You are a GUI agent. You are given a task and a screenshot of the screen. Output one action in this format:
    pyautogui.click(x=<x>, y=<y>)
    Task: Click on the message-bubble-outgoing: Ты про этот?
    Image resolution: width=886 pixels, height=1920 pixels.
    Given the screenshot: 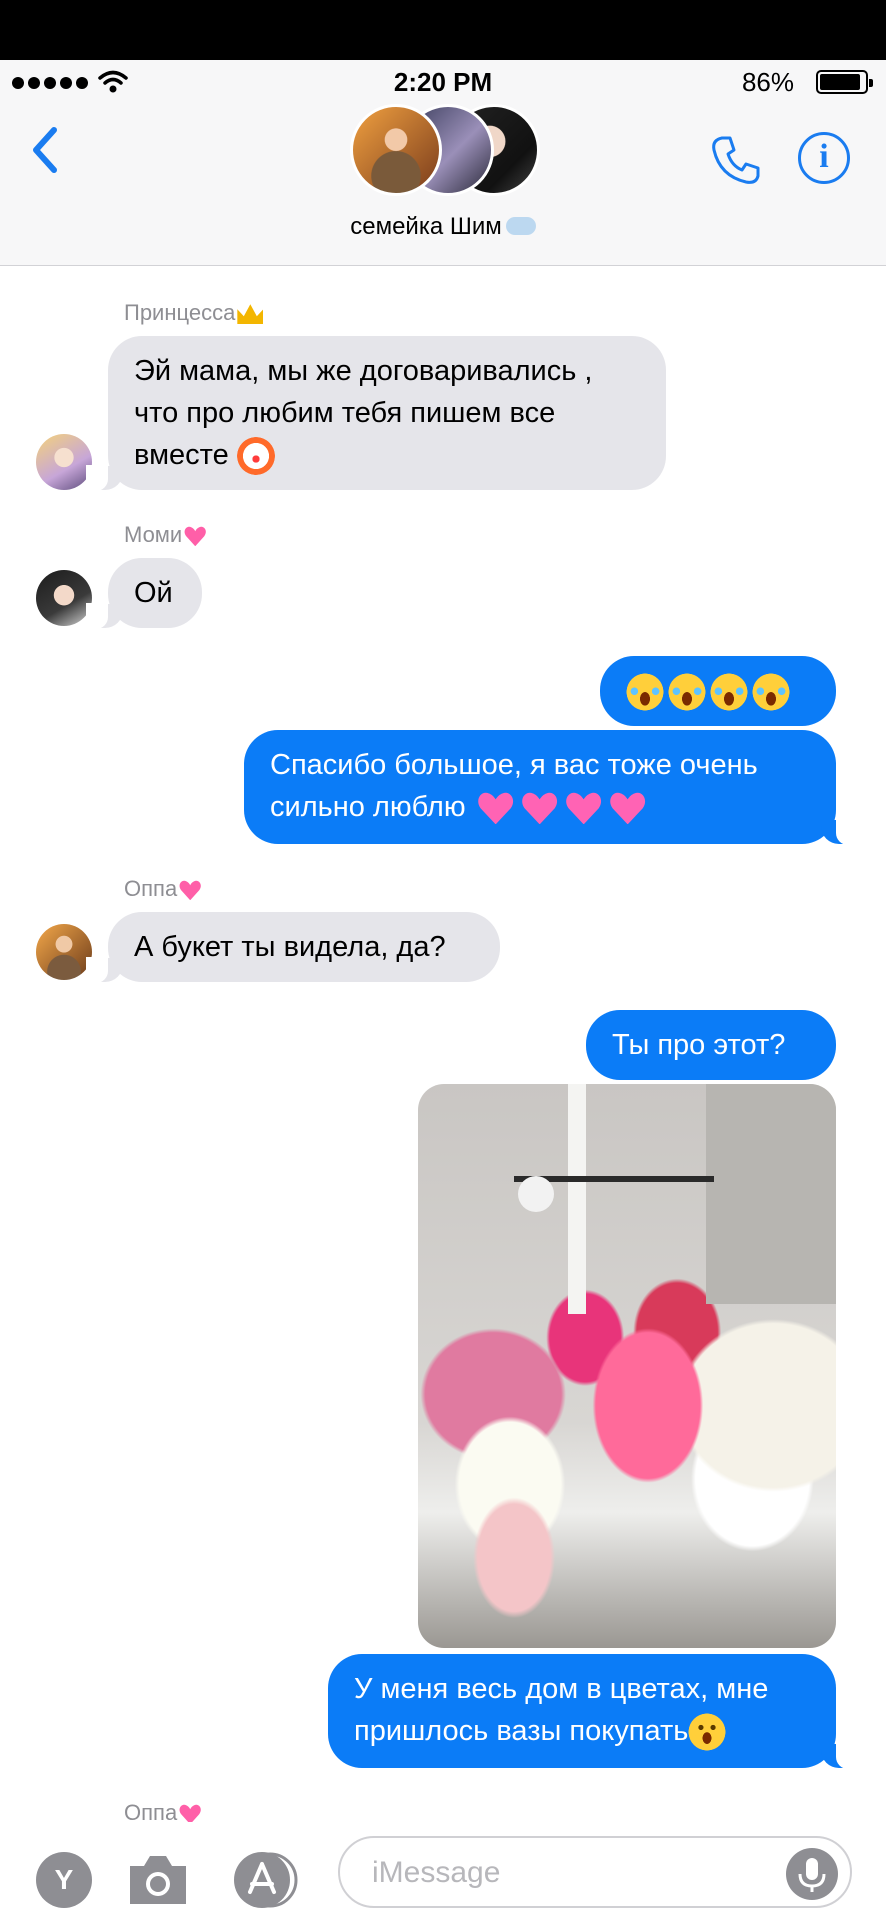 What is the action you would take?
    pyautogui.click(x=711, y=1045)
    